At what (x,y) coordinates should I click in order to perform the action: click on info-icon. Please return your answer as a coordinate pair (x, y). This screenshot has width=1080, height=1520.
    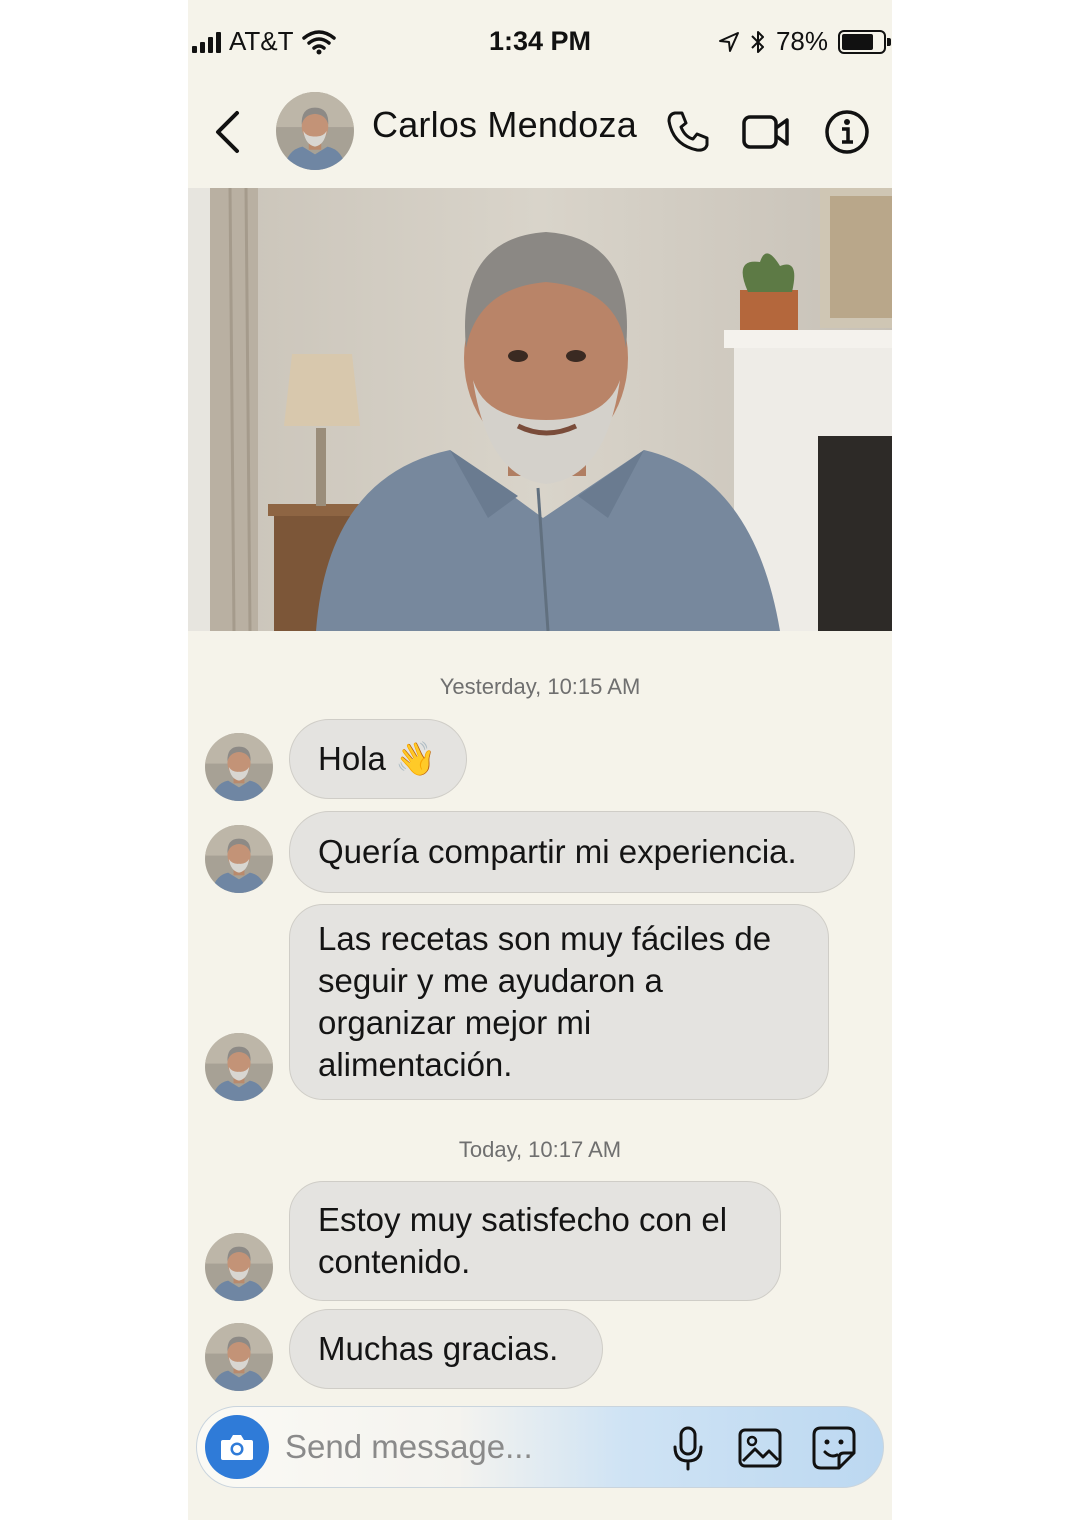
    Looking at the image, I should click on (847, 132).